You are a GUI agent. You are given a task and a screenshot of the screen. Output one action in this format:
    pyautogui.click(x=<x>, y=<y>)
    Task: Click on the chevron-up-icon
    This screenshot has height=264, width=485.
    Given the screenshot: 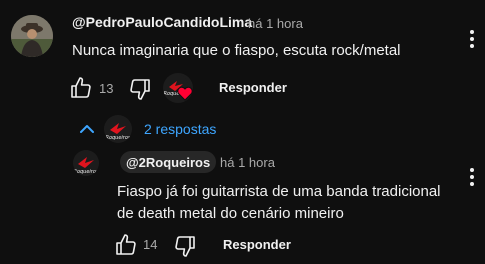 What is the action you would take?
    pyautogui.click(x=87, y=129)
    